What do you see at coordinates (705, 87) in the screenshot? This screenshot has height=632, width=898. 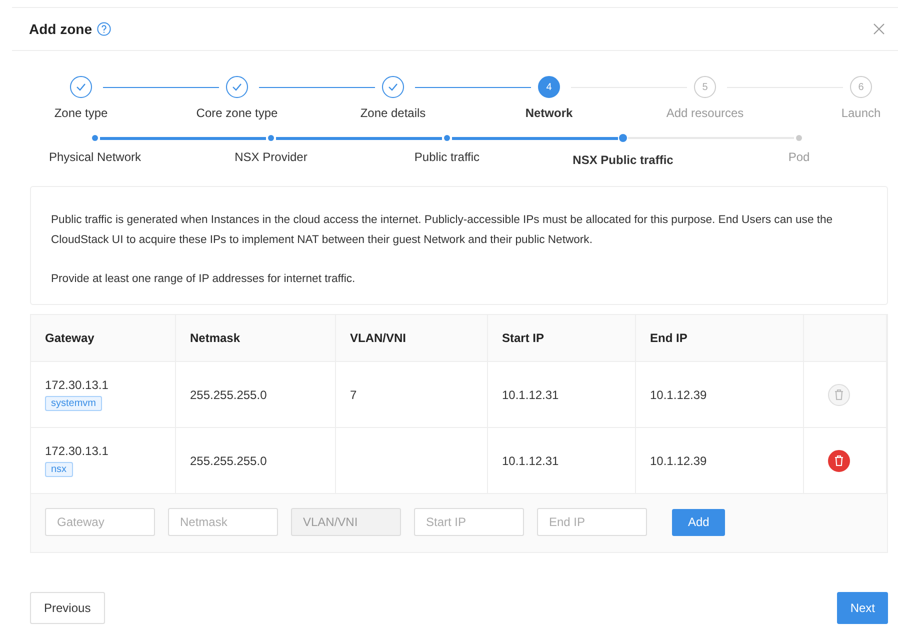 I see `step-icon: 5` at bounding box center [705, 87].